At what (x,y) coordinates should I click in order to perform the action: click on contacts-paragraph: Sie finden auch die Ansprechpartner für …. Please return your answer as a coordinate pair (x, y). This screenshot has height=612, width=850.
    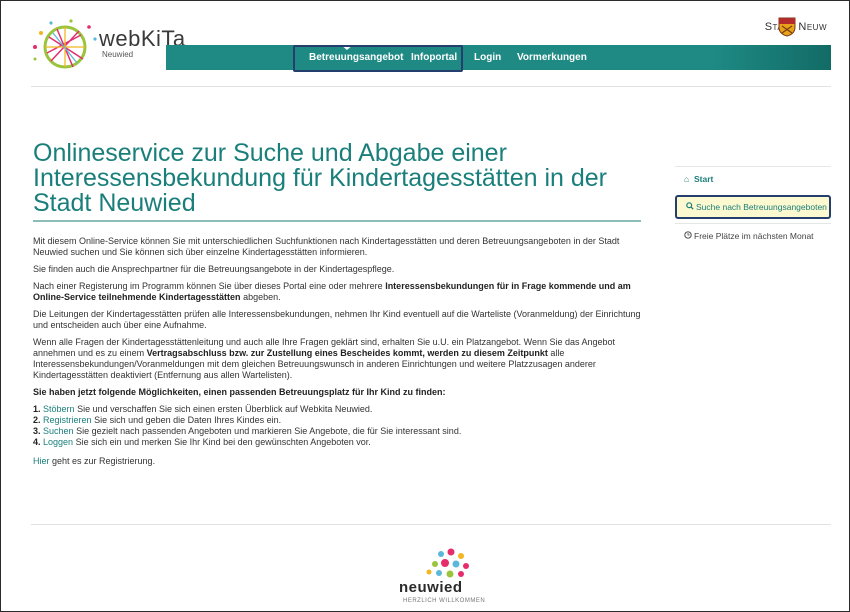
    Looking at the image, I should click on (214, 269).